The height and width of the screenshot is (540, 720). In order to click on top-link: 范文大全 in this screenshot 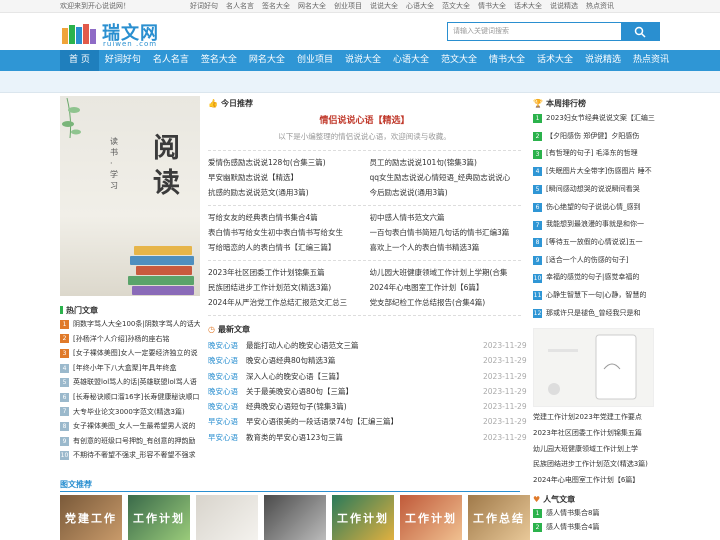, I will do `click(456, 6)`.